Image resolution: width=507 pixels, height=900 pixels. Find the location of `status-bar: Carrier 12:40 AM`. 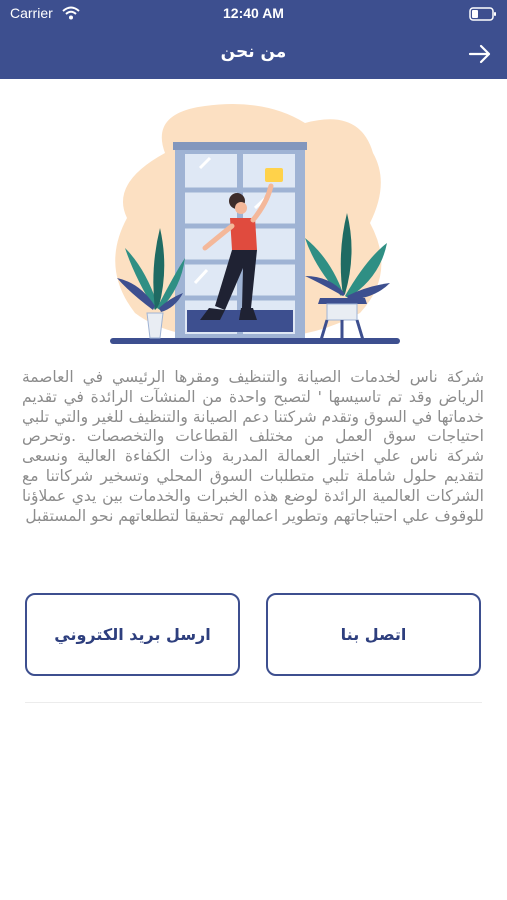

status-bar: Carrier 12:40 AM is located at coordinates (253, 14).